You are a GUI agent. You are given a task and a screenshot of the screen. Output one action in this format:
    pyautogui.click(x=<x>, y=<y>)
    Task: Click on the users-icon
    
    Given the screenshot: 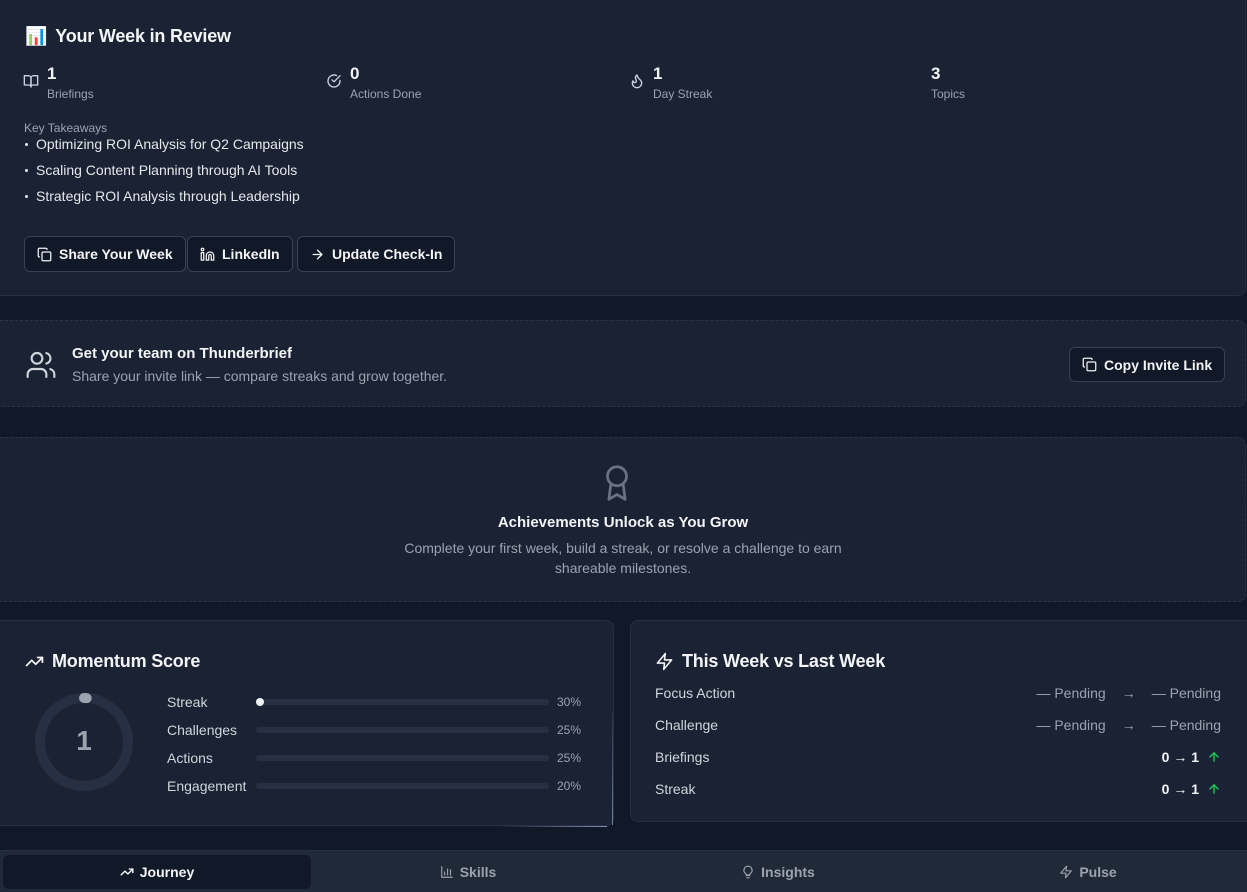 What is the action you would take?
    pyautogui.click(x=41, y=365)
    